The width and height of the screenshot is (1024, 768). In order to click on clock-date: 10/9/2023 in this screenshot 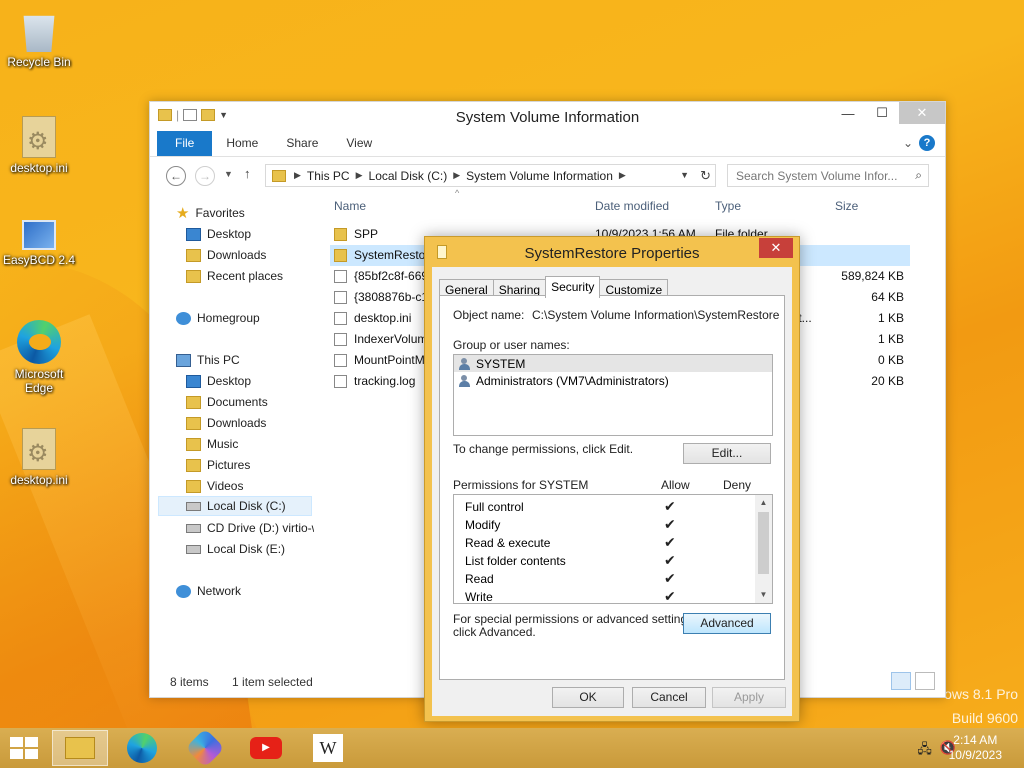, I will do `click(975, 755)`.